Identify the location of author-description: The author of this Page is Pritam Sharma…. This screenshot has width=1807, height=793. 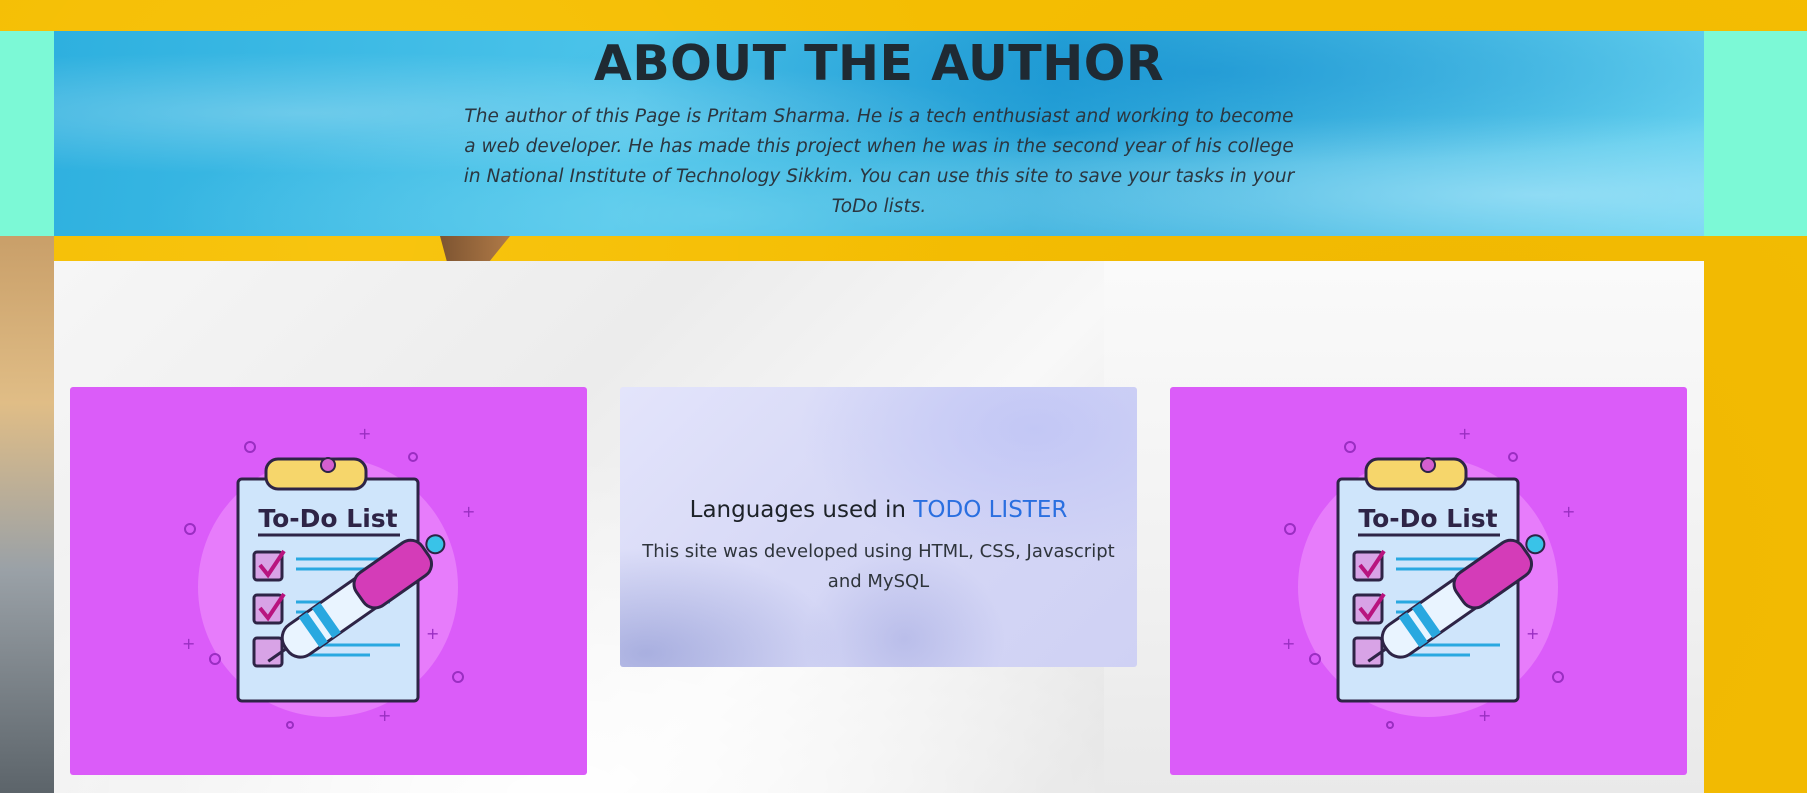
(879, 161).